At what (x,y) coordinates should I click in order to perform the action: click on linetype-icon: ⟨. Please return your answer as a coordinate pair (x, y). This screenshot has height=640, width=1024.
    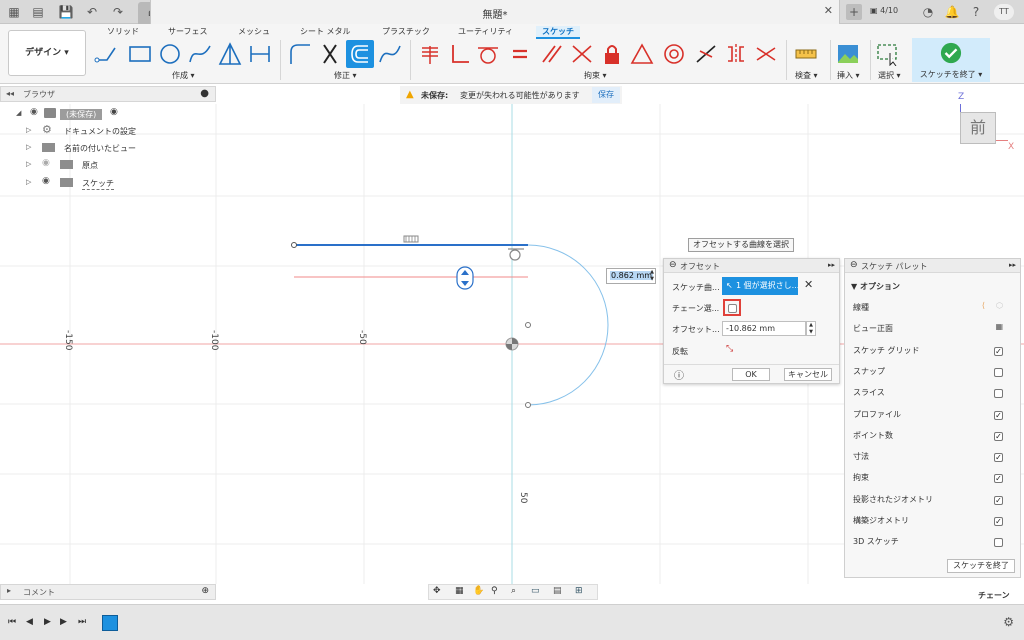
    Looking at the image, I should click on (983, 305).